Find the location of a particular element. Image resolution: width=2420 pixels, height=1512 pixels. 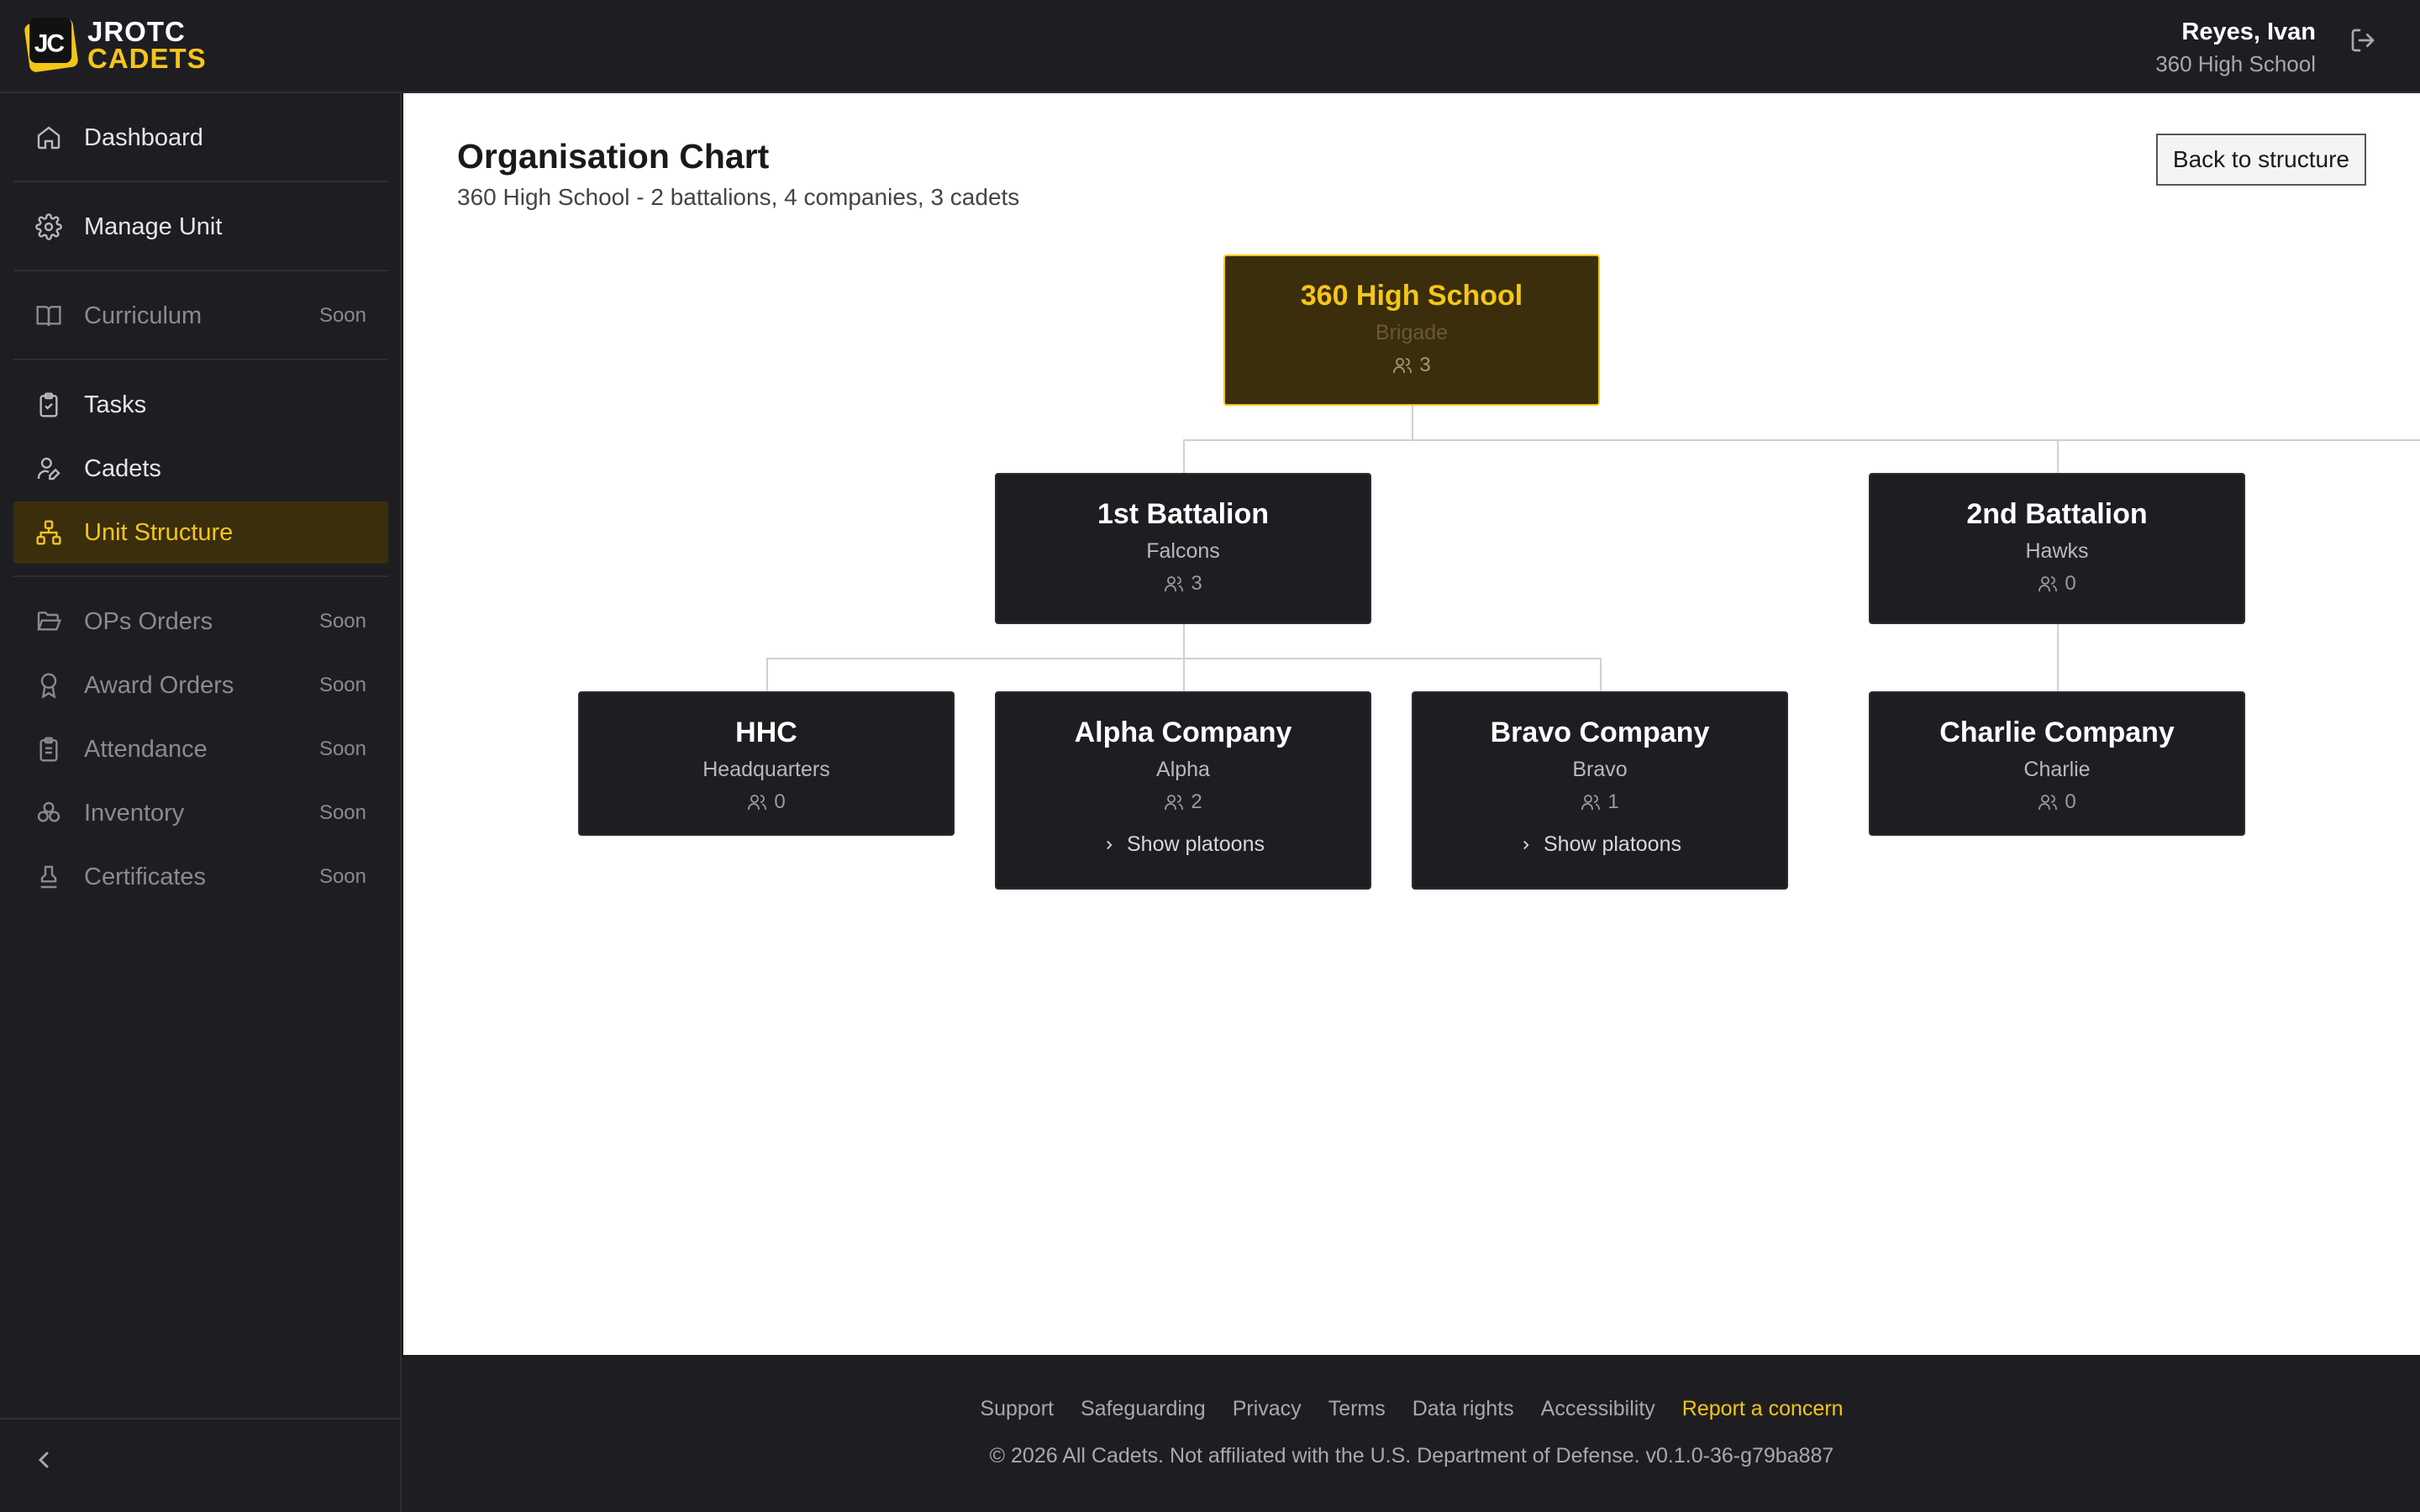

footer-link-report-concern: Report a concern is located at coordinates (1763, 1409).